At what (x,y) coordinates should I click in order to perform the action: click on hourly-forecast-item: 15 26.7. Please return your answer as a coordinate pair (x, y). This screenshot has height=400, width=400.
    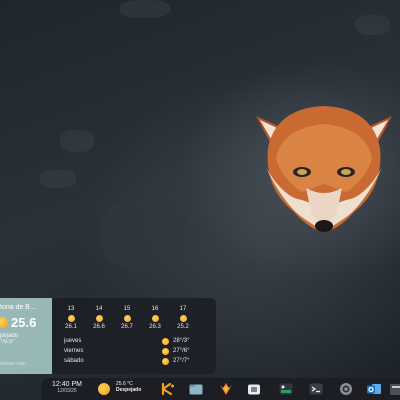
    Looking at the image, I should click on (127, 318).